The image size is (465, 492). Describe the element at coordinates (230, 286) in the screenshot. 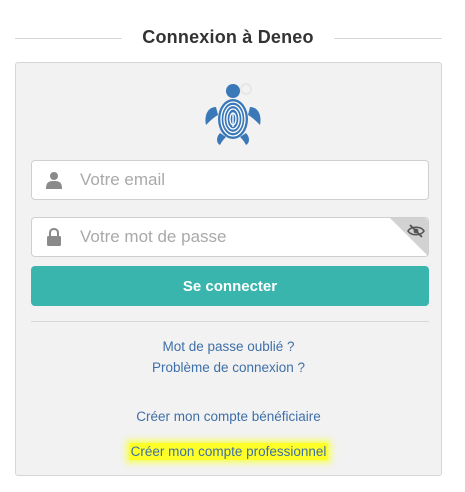

I see `login-button: Se connecter` at that location.